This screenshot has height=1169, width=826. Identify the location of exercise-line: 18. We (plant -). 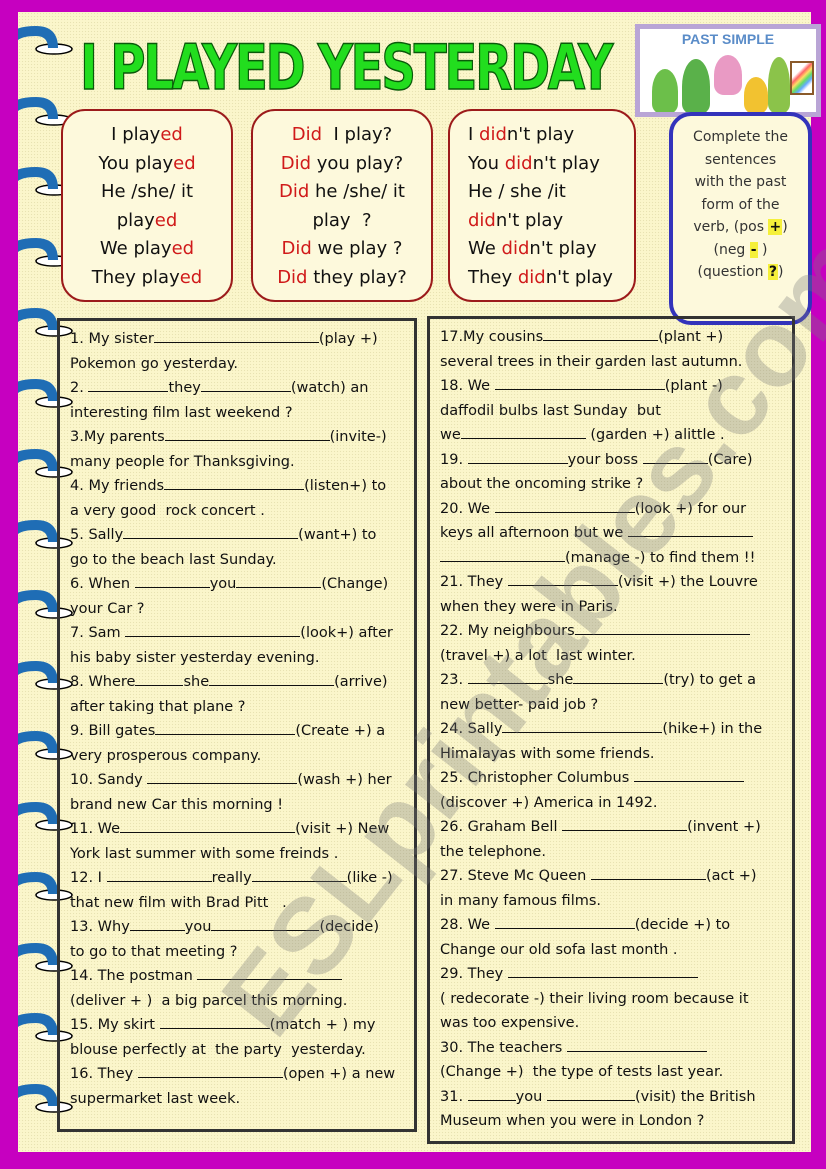
(612, 386).